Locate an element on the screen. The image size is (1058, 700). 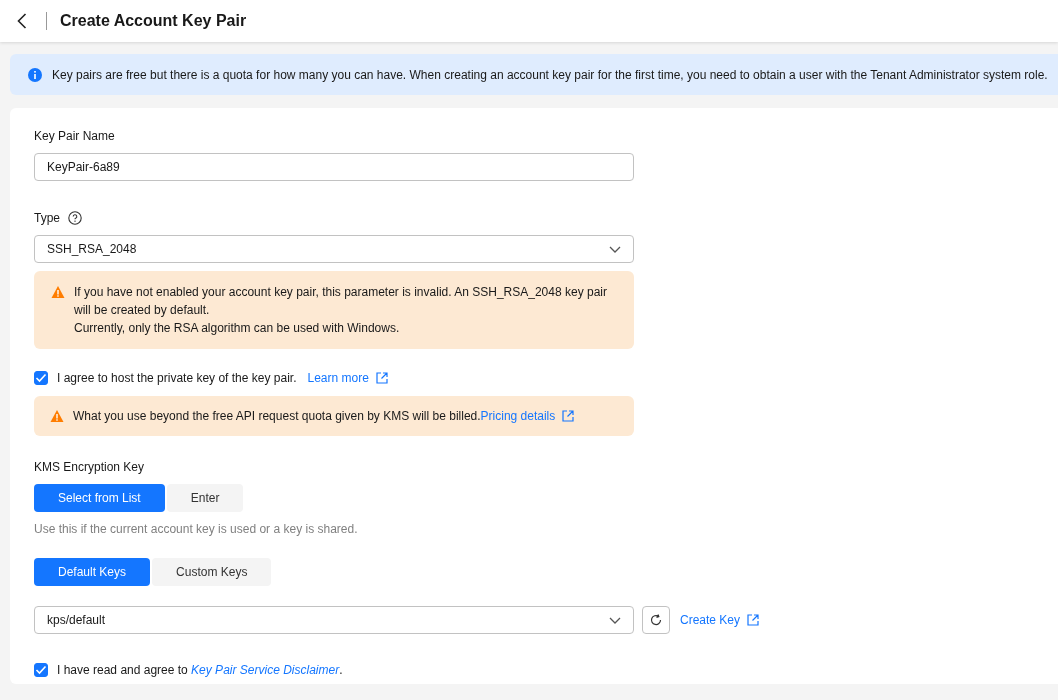
hint-text: Use this if the current account key is used or a key is shared. is located at coordinates (196, 529).